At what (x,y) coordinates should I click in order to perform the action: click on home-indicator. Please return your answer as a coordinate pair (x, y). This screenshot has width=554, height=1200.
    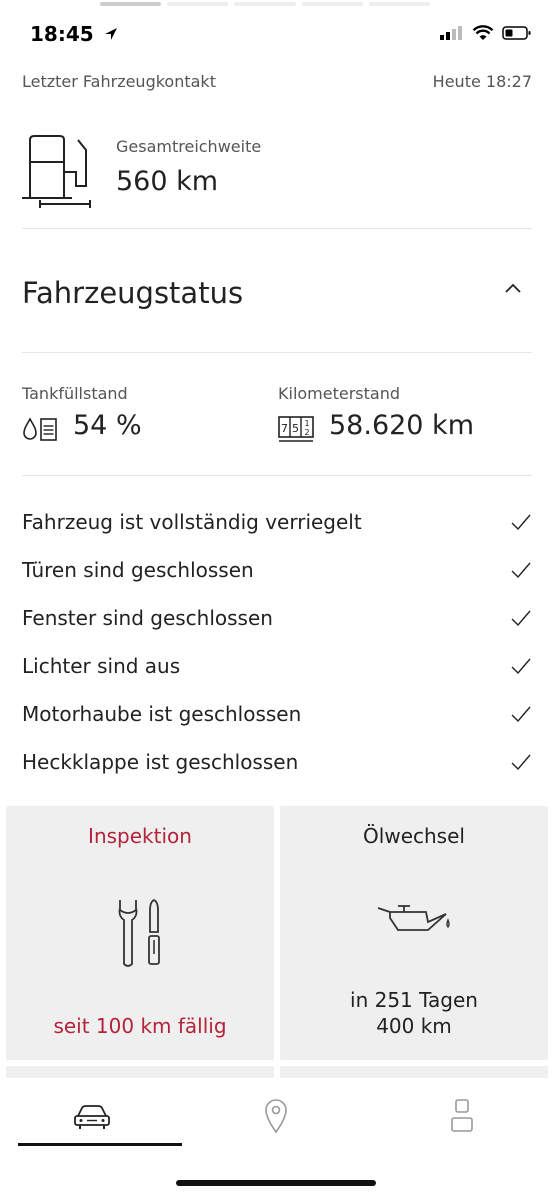
    Looking at the image, I should click on (276, 1183).